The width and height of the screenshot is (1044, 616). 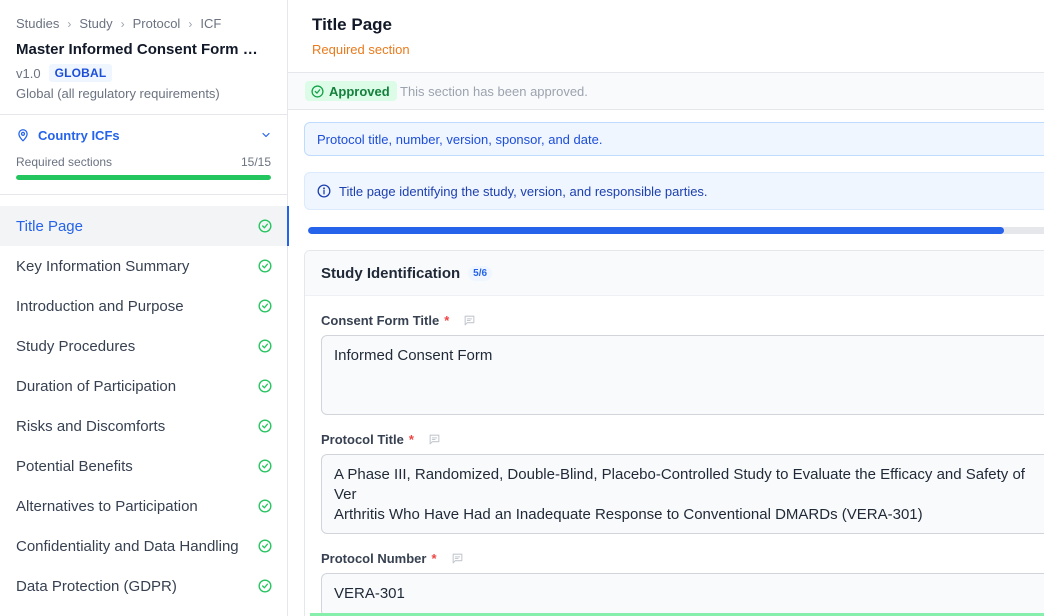 I want to click on approved-badge: Approved, so click(x=351, y=91).